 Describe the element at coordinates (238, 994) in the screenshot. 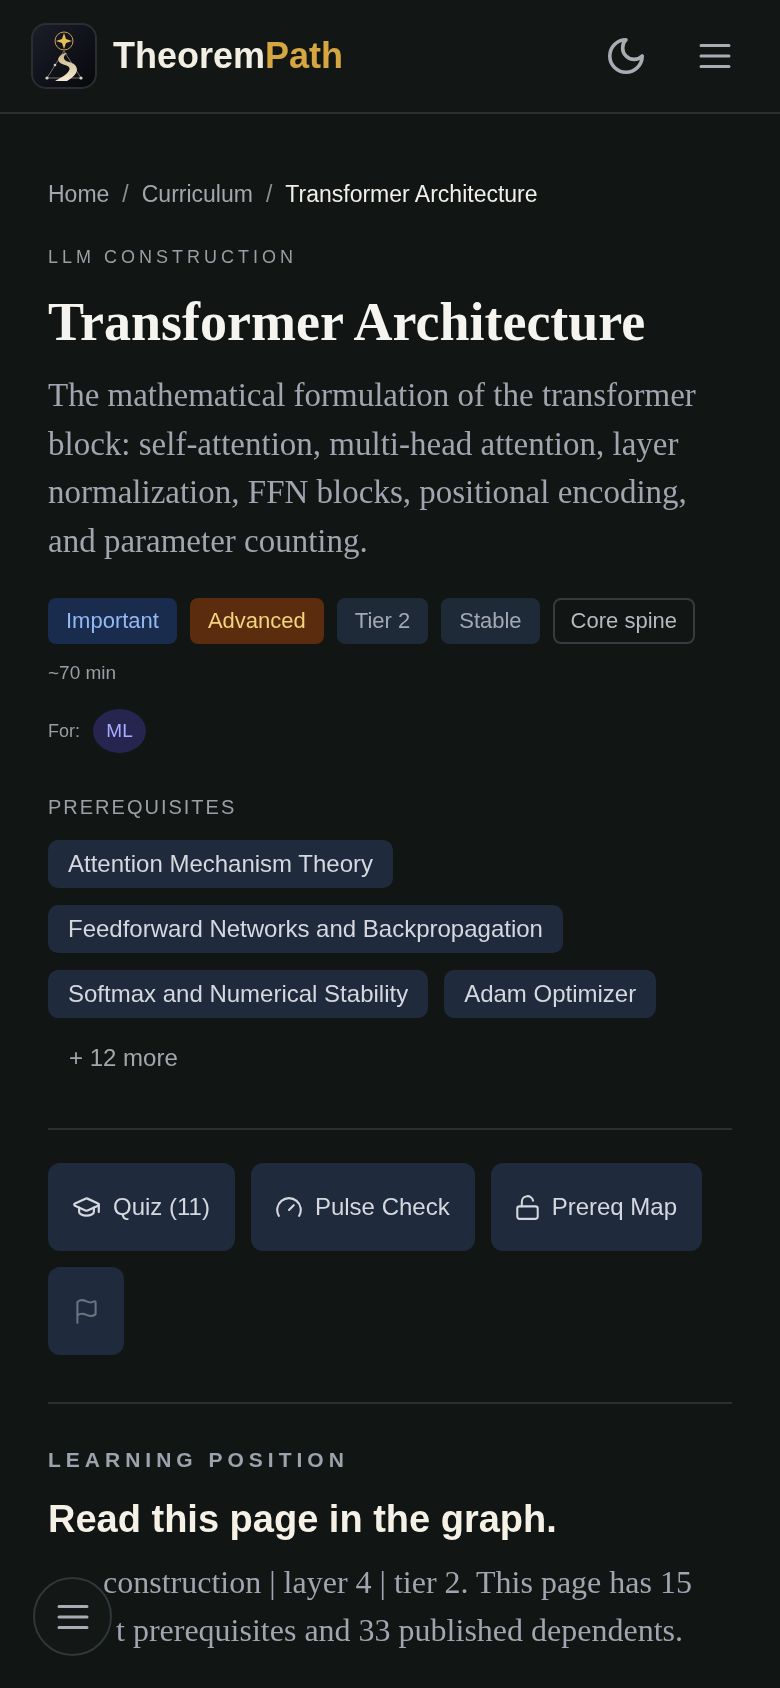

I see `prerequisite-link: Softmax and Numerical Stability` at that location.